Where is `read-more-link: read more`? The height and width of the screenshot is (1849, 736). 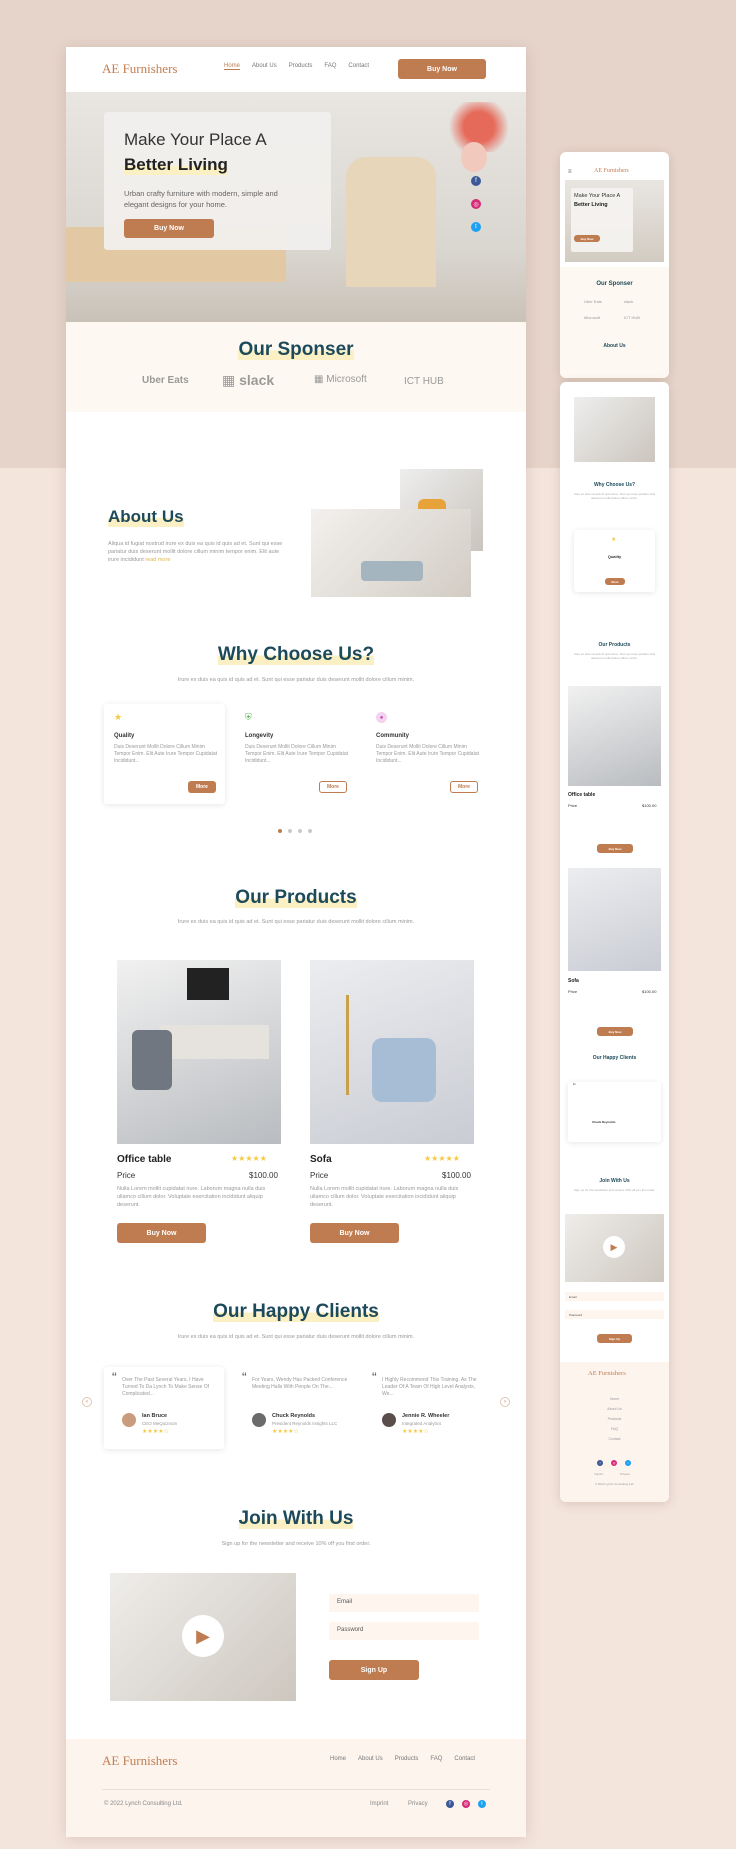 read-more-link: read more is located at coordinates (157, 560).